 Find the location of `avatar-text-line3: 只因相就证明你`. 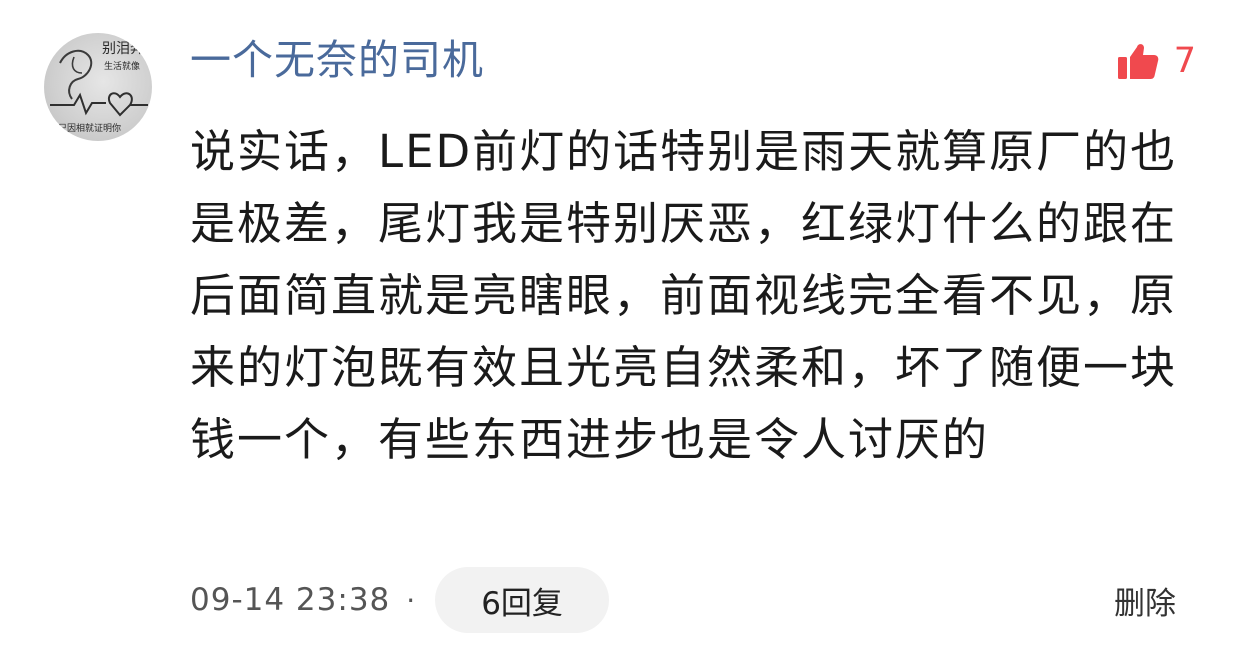

avatar-text-line3: 只因相就证明你 is located at coordinates (89, 128).